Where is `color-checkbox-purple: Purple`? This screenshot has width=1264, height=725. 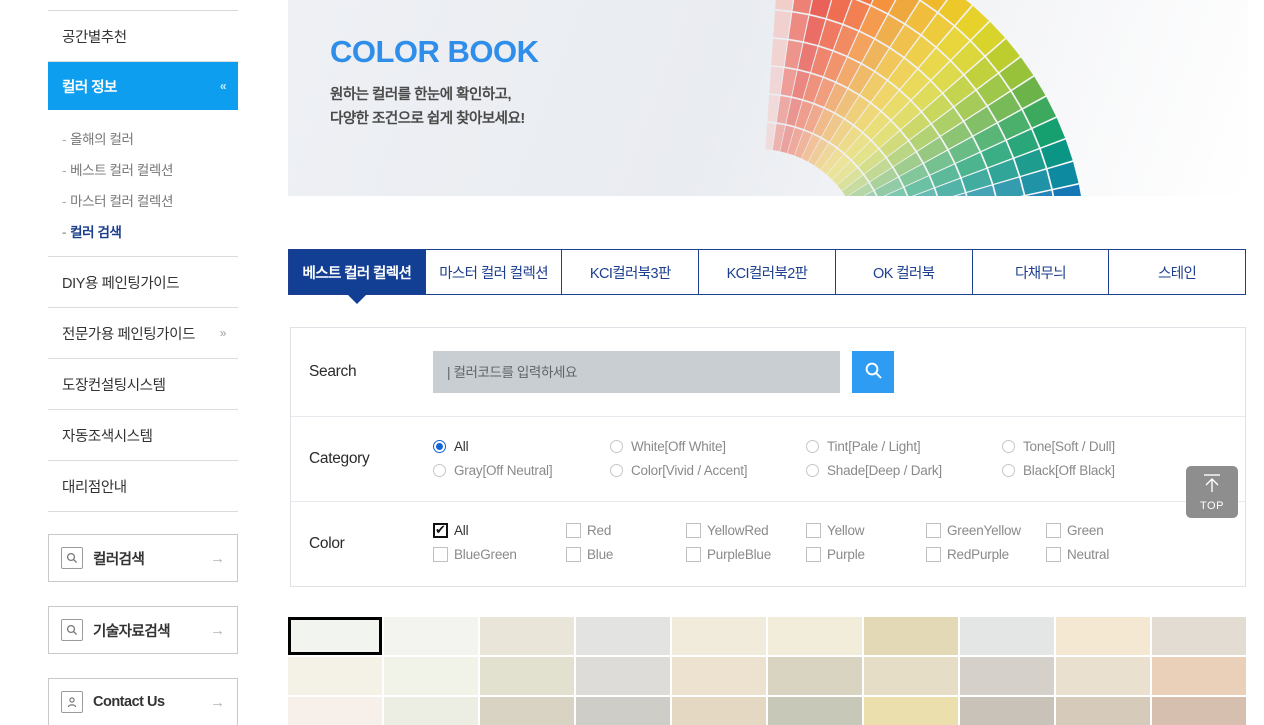 color-checkbox-purple: Purple is located at coordinates (866, 555).